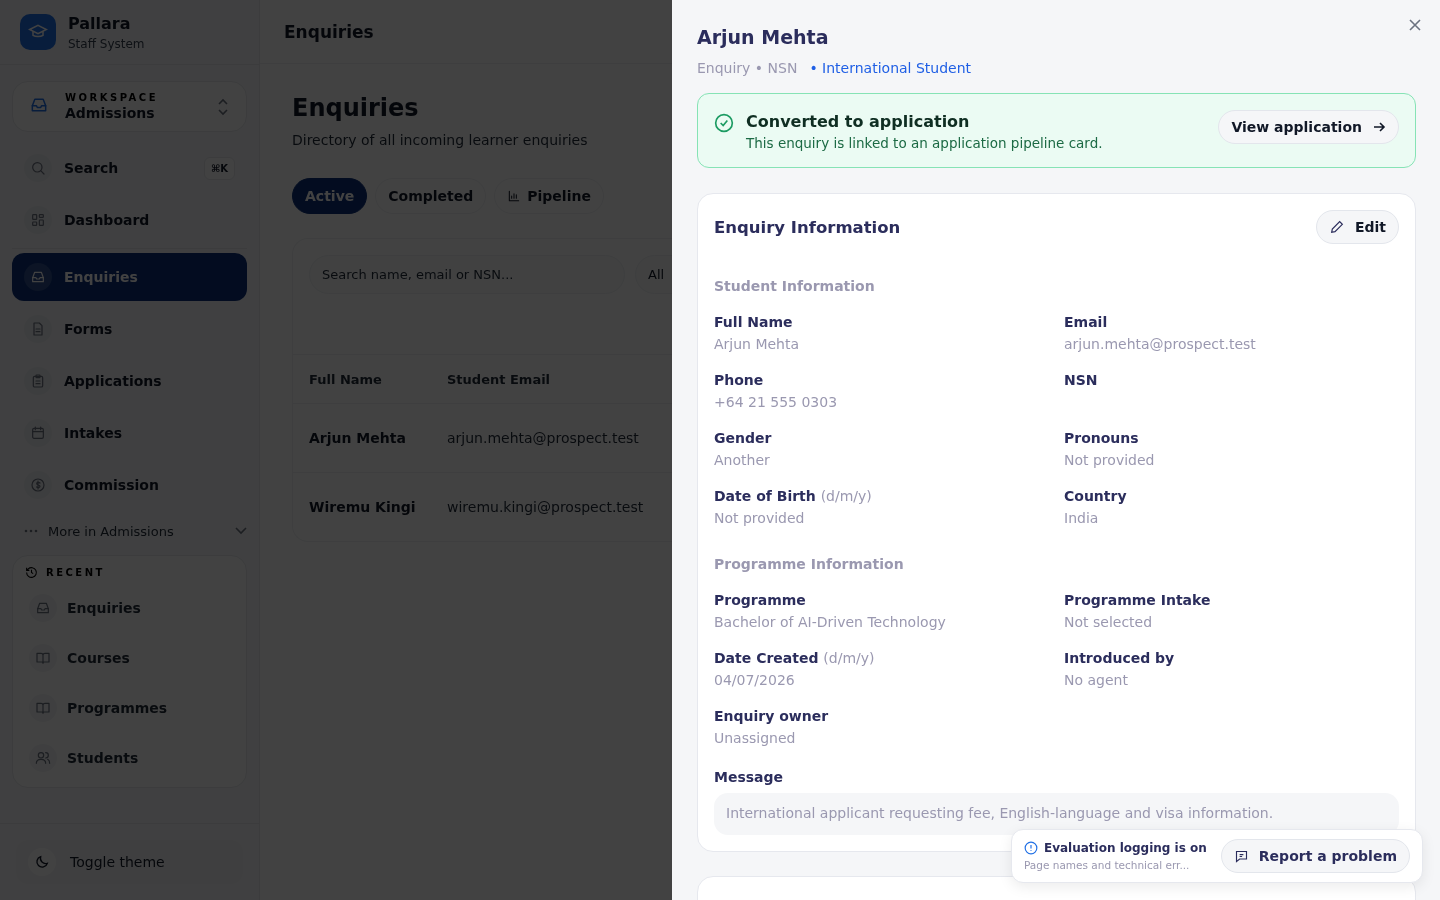  I want to click on grid-icon, so click(38, 220).